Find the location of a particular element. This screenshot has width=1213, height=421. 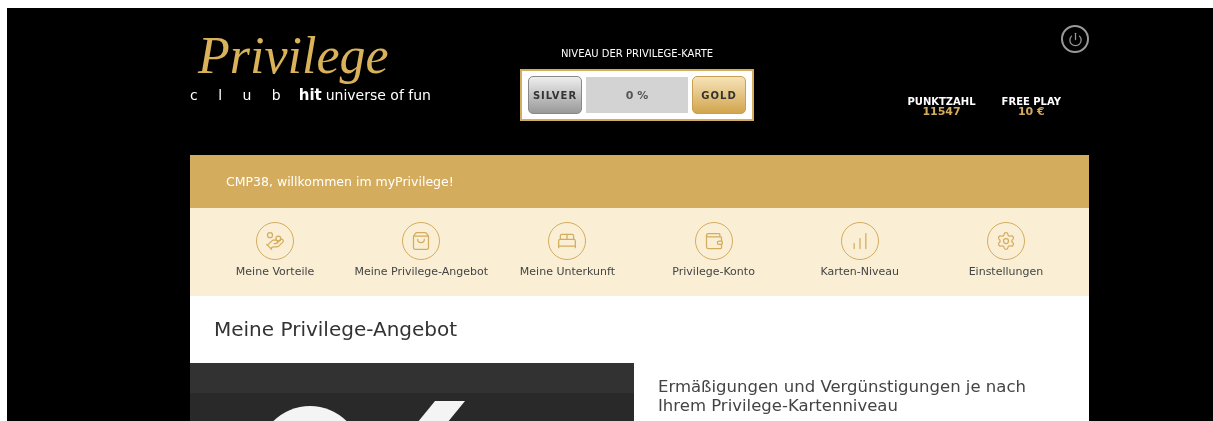

progress-reading: 0 % is located at coordinates (637, 95).